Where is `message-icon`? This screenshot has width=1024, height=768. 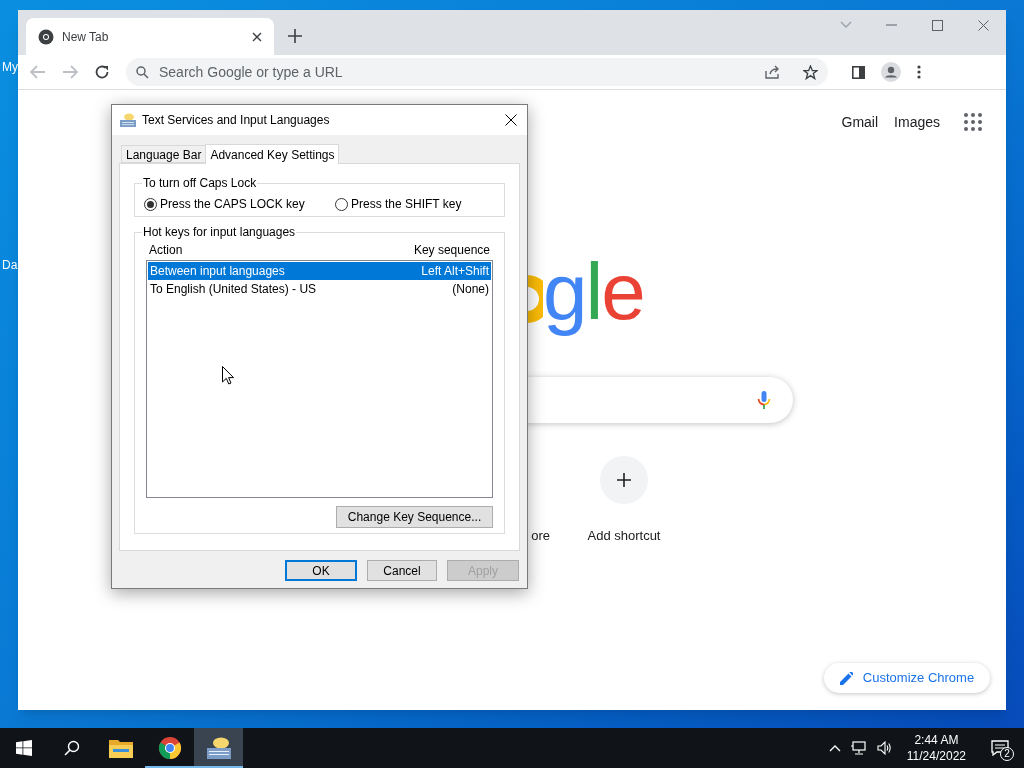 message-icon is located at coordinates (1000, 748).